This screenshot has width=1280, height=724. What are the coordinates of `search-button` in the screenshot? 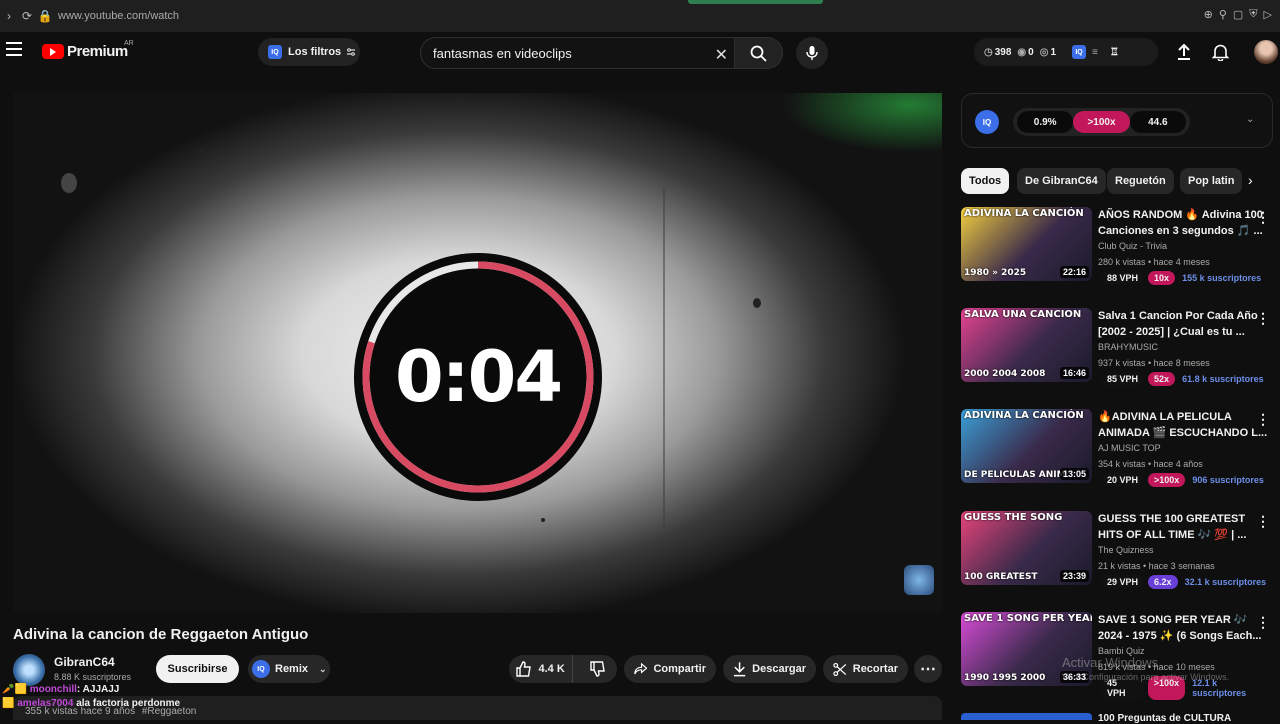 It's located at (759, 53).